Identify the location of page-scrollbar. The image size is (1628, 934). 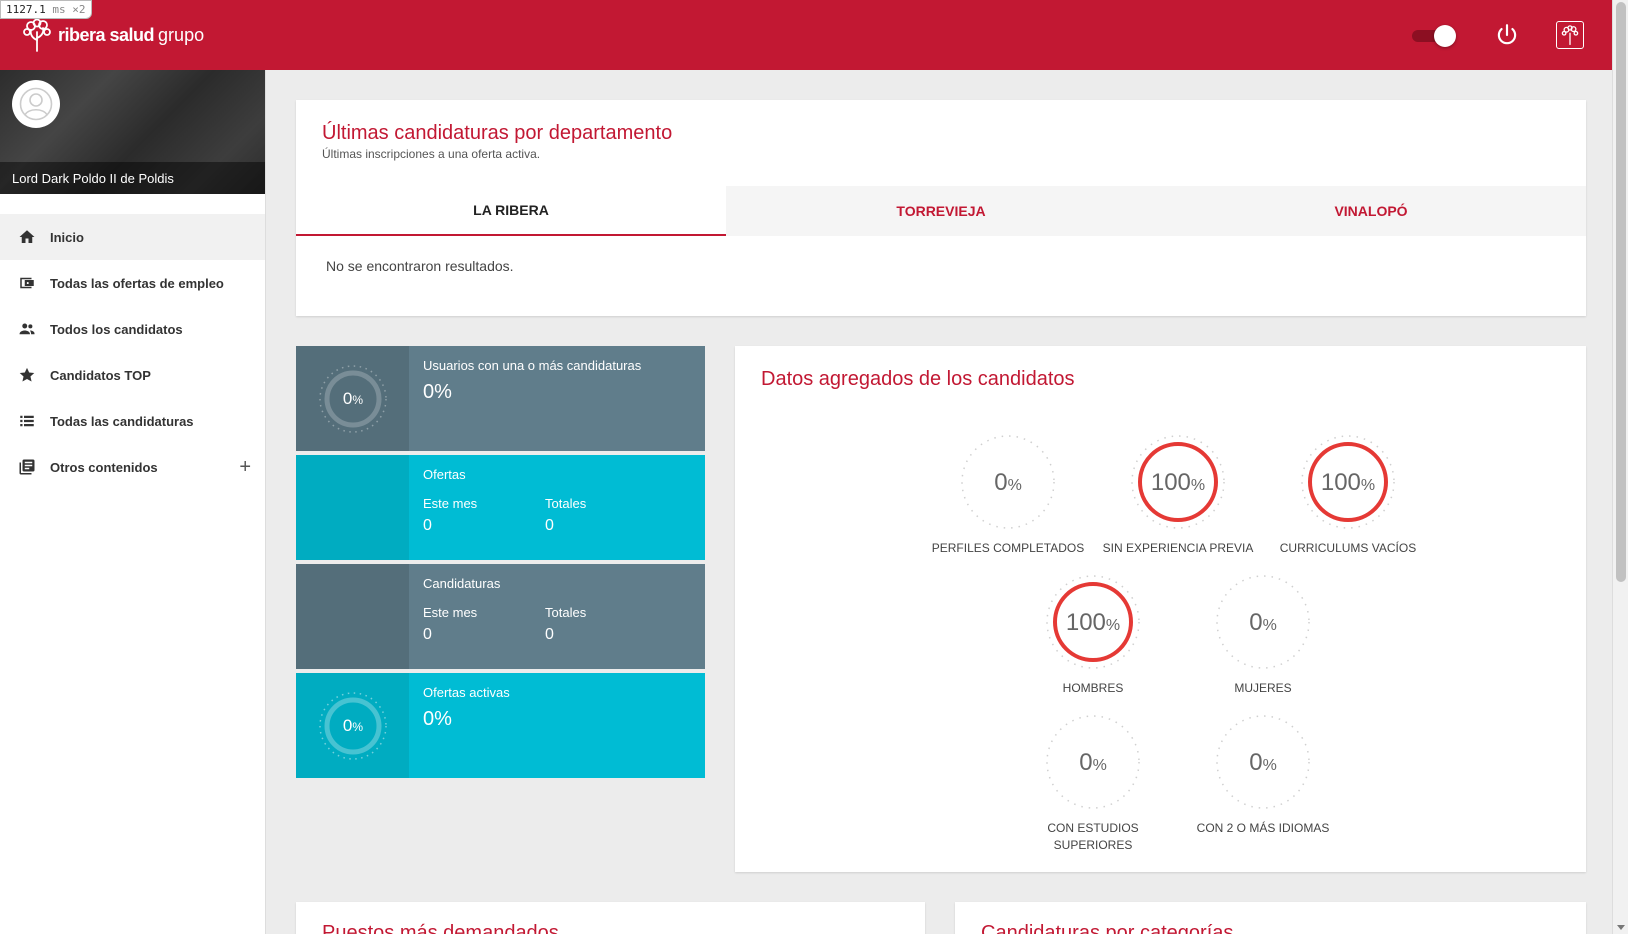
(1620, 467).